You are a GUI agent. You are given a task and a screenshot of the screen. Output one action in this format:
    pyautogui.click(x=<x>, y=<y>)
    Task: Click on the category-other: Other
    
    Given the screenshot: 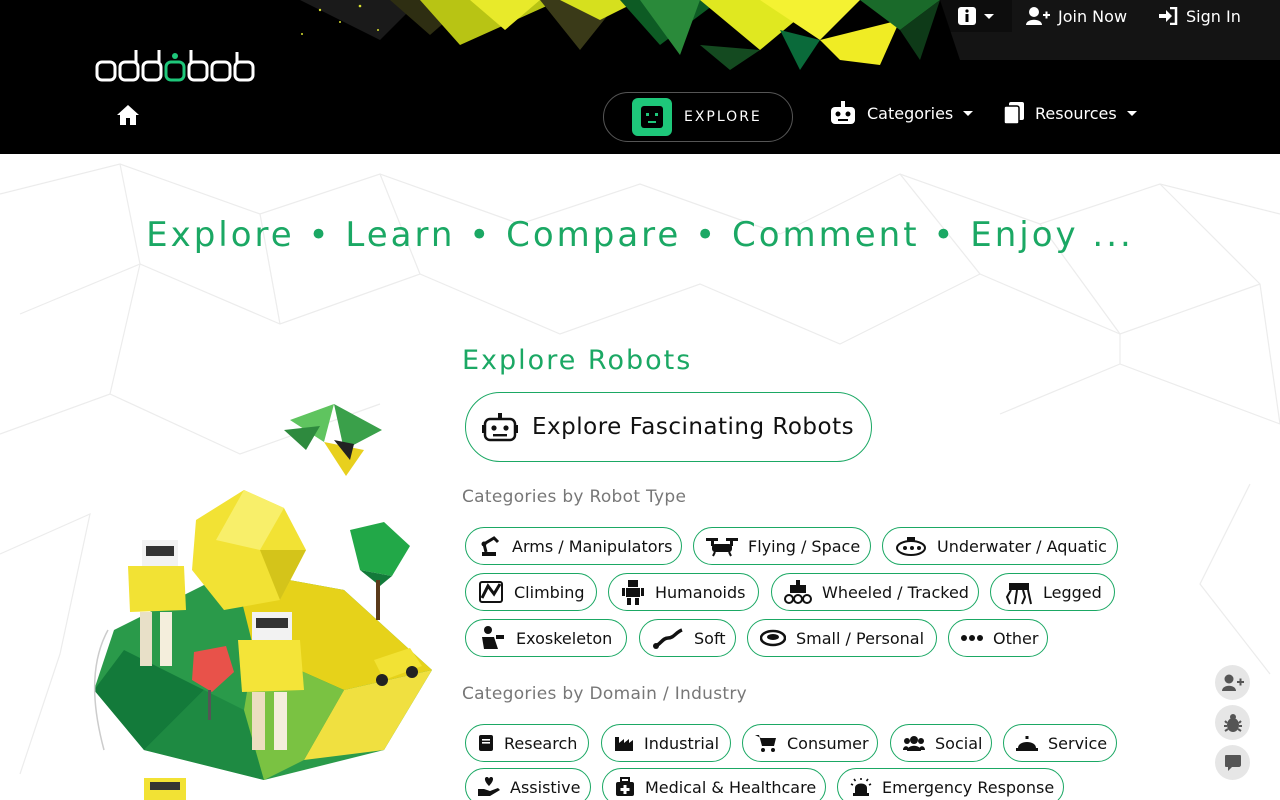 What is the action you would take?
    pyautogui.click(x=998, y=638)
    